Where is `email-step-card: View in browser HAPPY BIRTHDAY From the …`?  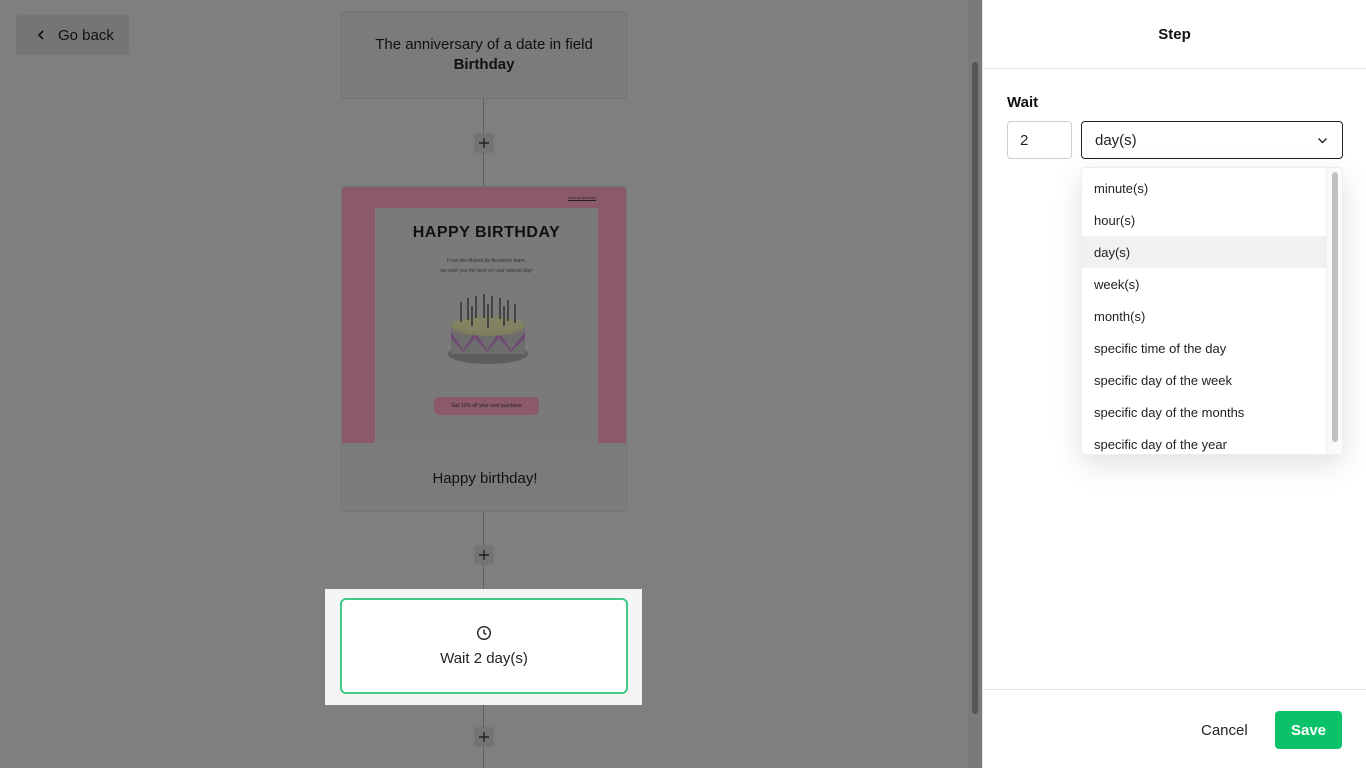 email-step-card: View in browser HAPPY BIRTHDAY From the … is located at coordinates (484, 349).